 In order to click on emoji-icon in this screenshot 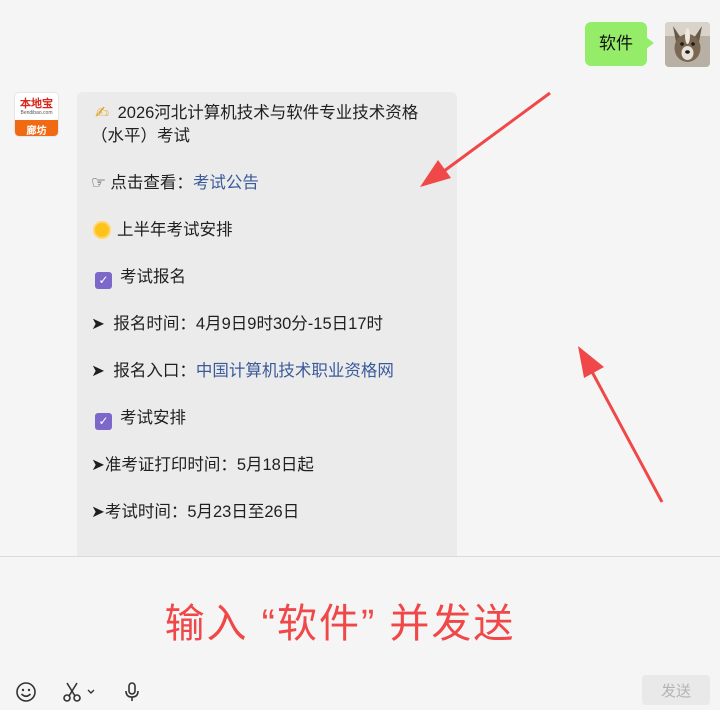, I will do `click(26, 692)`.